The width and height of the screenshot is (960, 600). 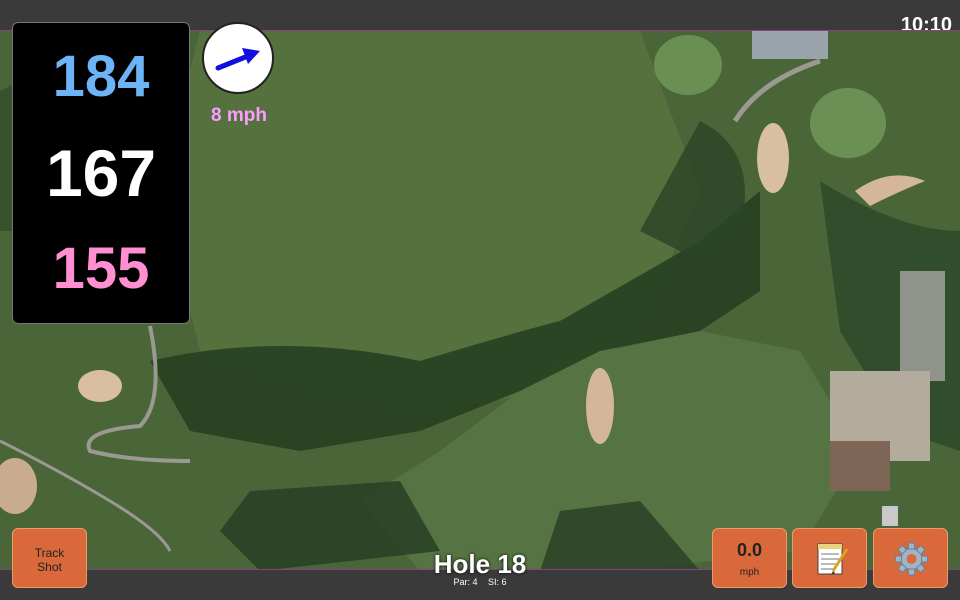 I want to click on speed-button: 0.0 mph, so click(x=749, y=558).